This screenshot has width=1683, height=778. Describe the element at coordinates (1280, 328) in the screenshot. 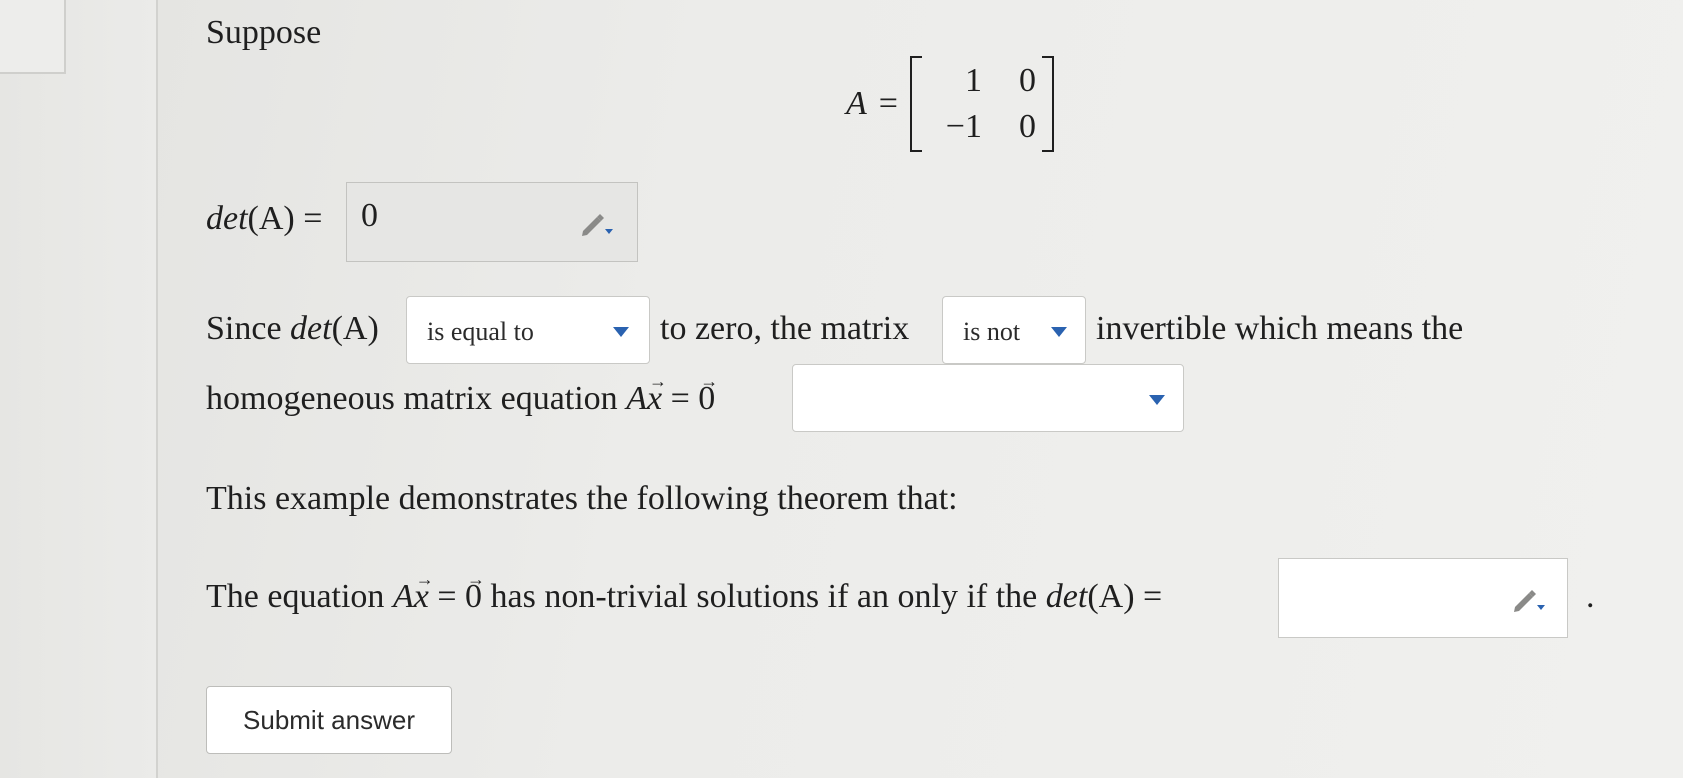

I see `sentence-invertible: invertible which means the` at that location.